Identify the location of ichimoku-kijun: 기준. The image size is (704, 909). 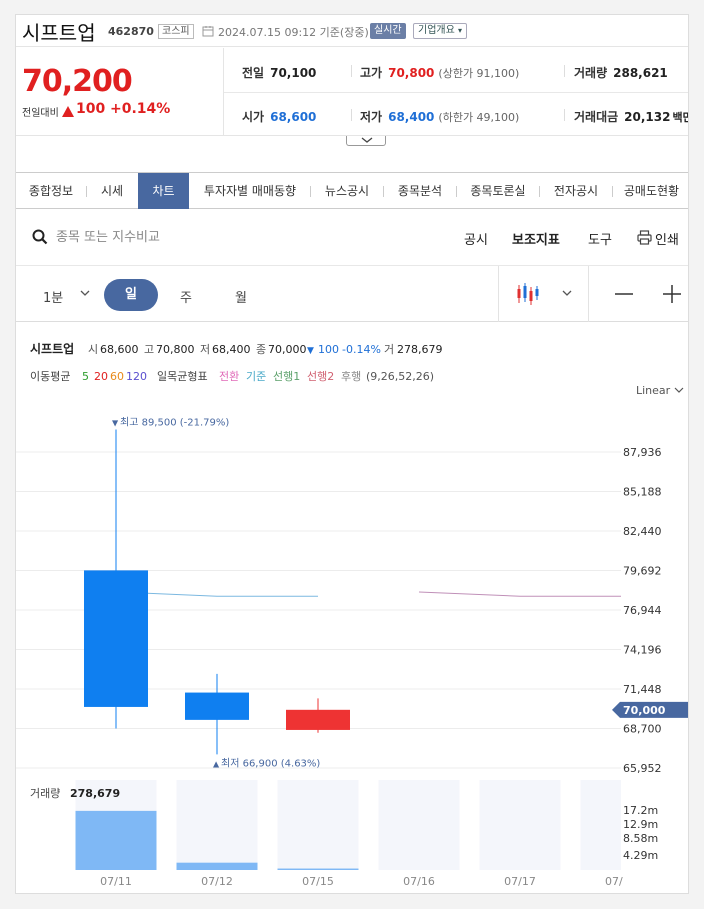
(256, 376).